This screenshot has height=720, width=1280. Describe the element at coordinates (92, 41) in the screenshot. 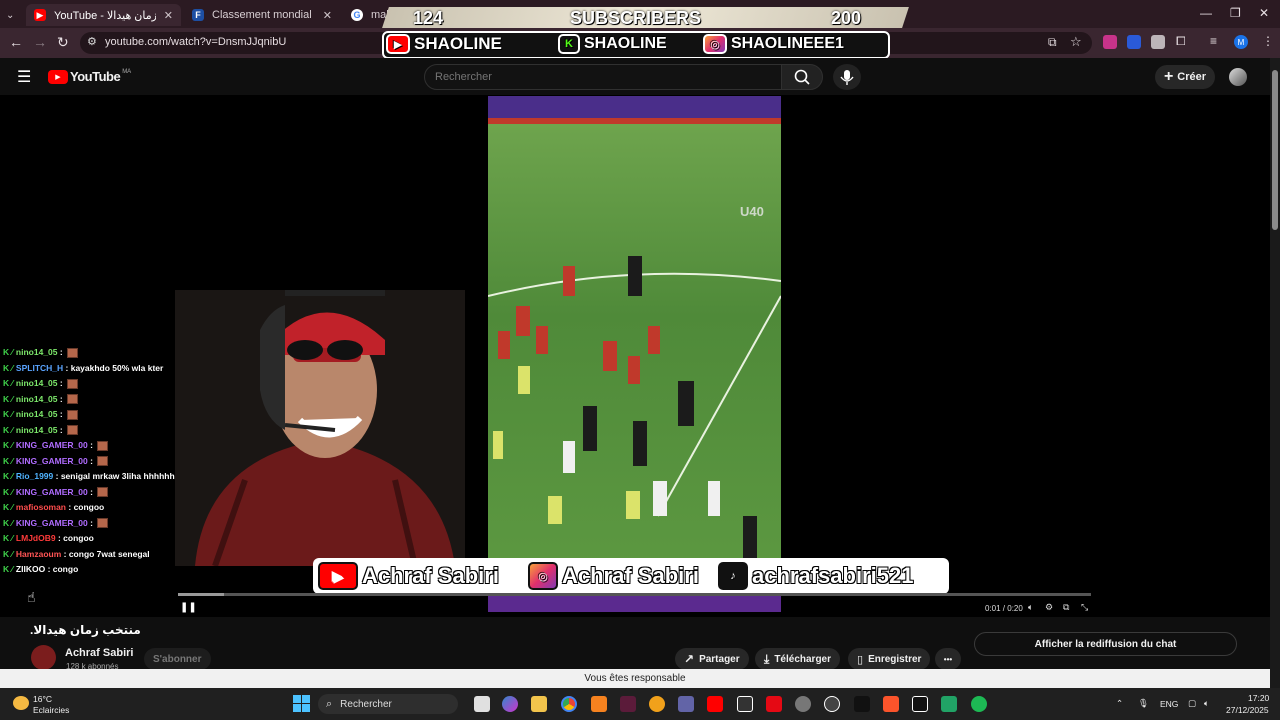

I see `site-info-icon: ⚙` at that location.